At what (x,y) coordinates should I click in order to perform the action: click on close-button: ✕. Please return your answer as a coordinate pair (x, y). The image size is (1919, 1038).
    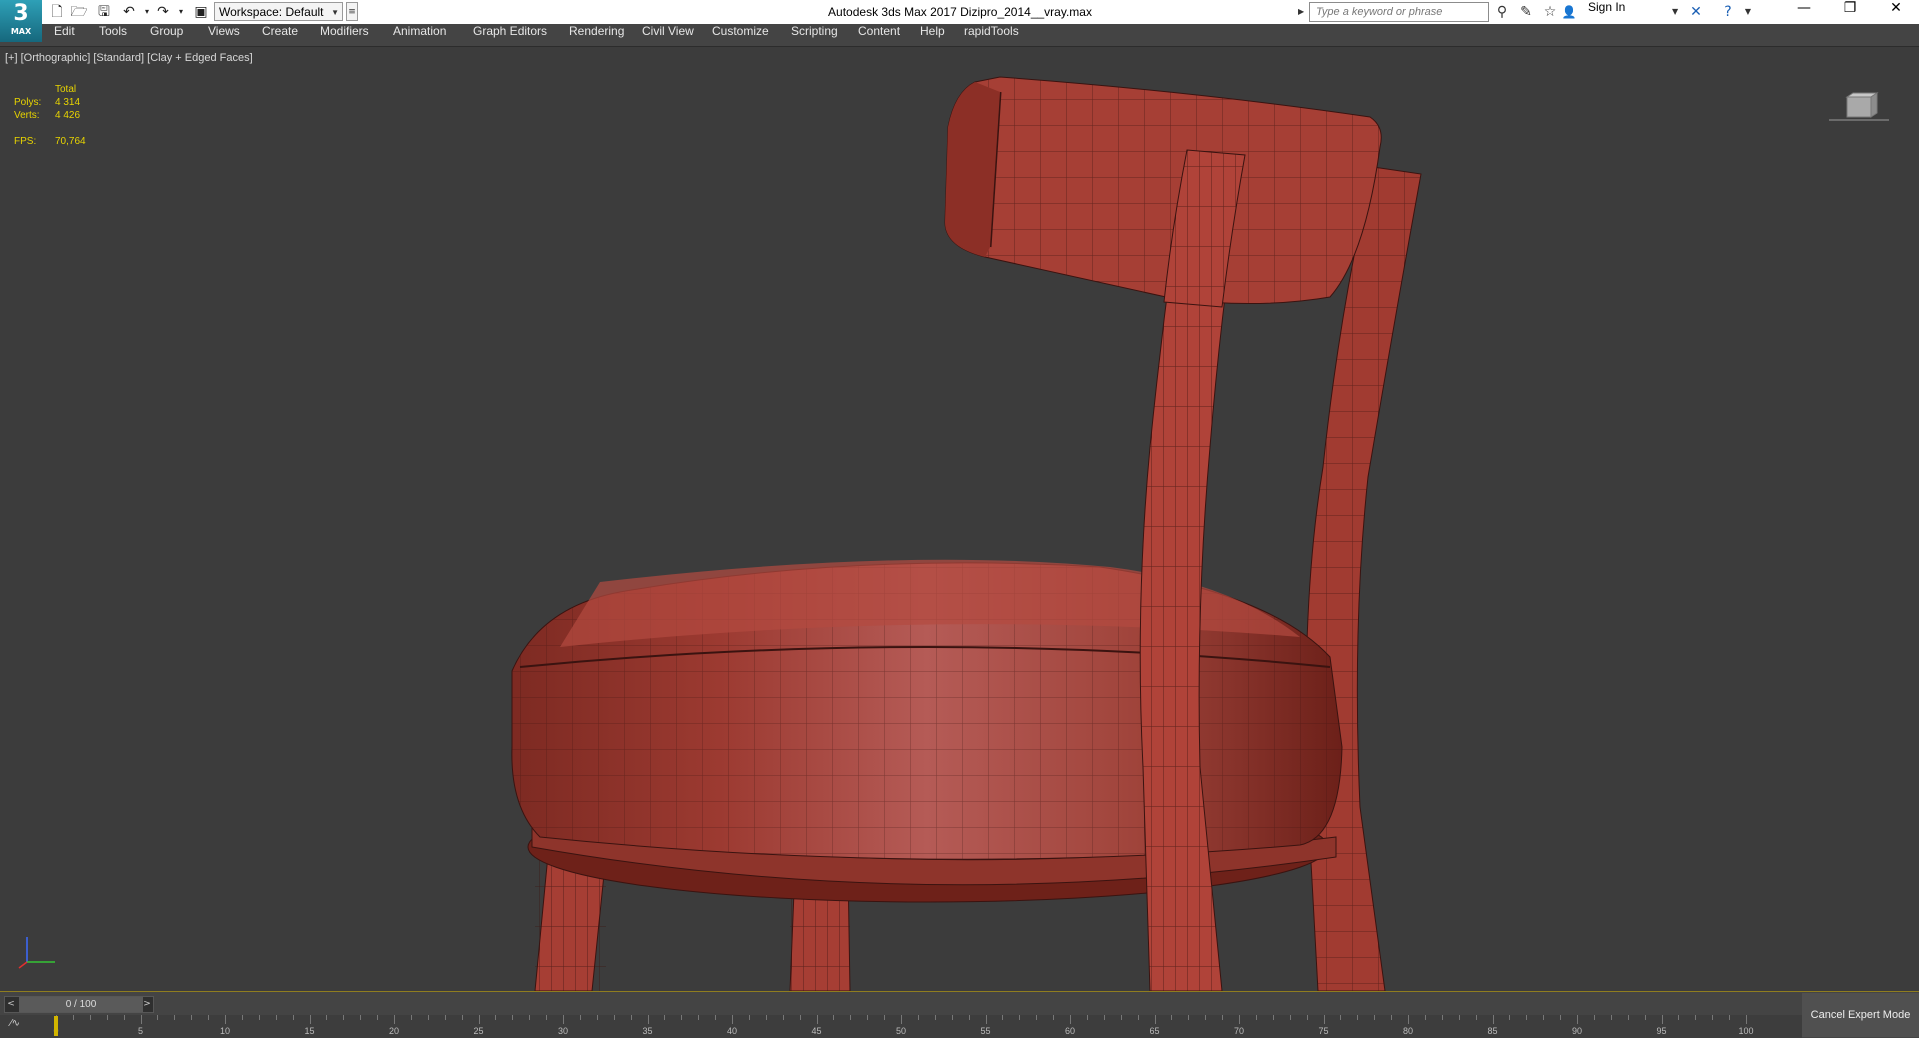
    Looking at the image, I should click on (1896, 12).